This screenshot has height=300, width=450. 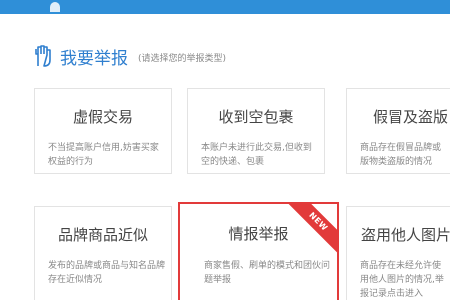 I want to click on card-description: 不当提高账户信用,妨害买家权益的行为, so click(x=103, y=155).